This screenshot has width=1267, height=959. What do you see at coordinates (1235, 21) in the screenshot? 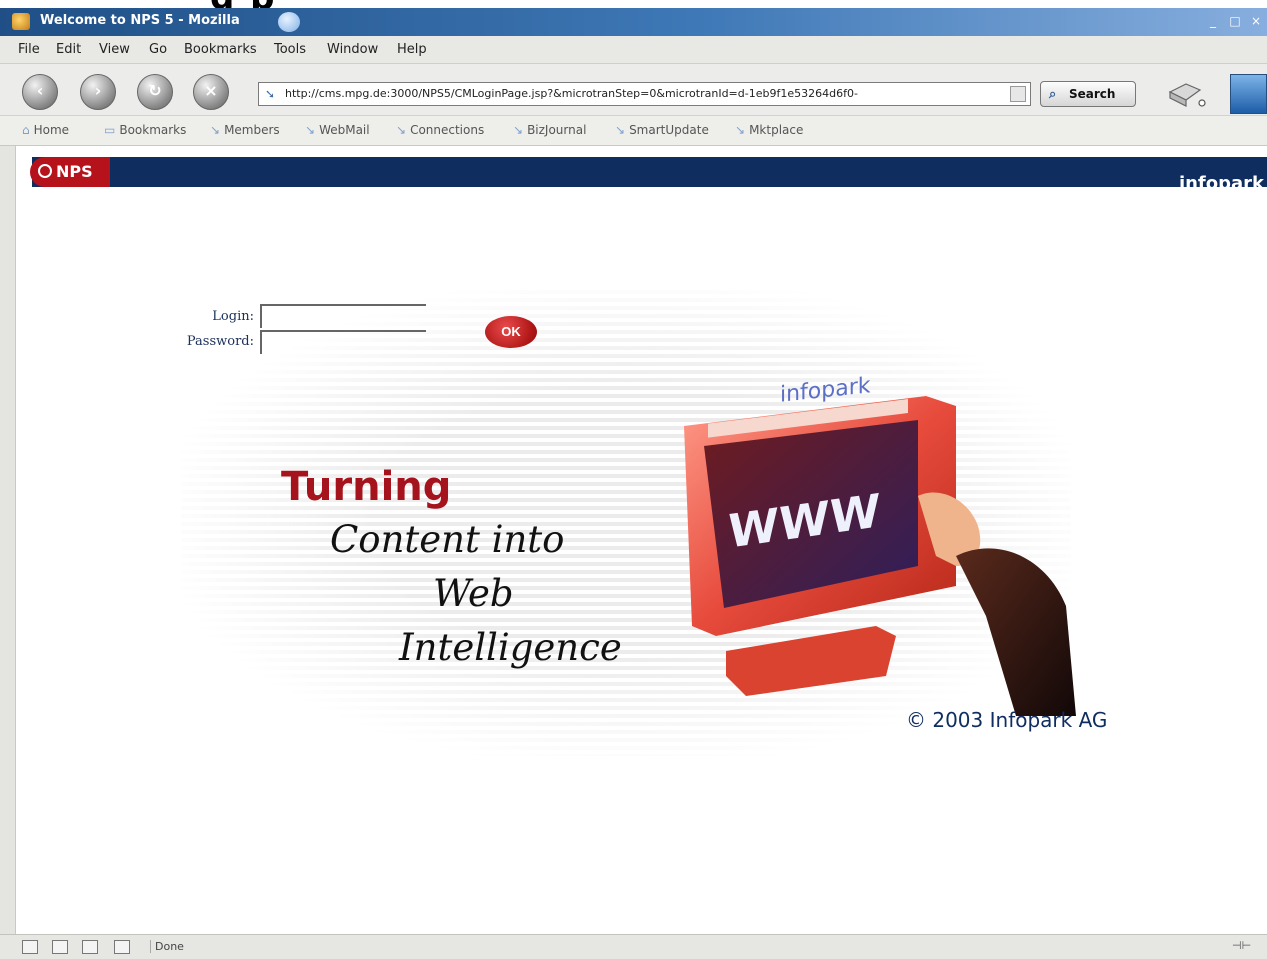
I see `maximize-button: □` at bounding box center [1235, 21].